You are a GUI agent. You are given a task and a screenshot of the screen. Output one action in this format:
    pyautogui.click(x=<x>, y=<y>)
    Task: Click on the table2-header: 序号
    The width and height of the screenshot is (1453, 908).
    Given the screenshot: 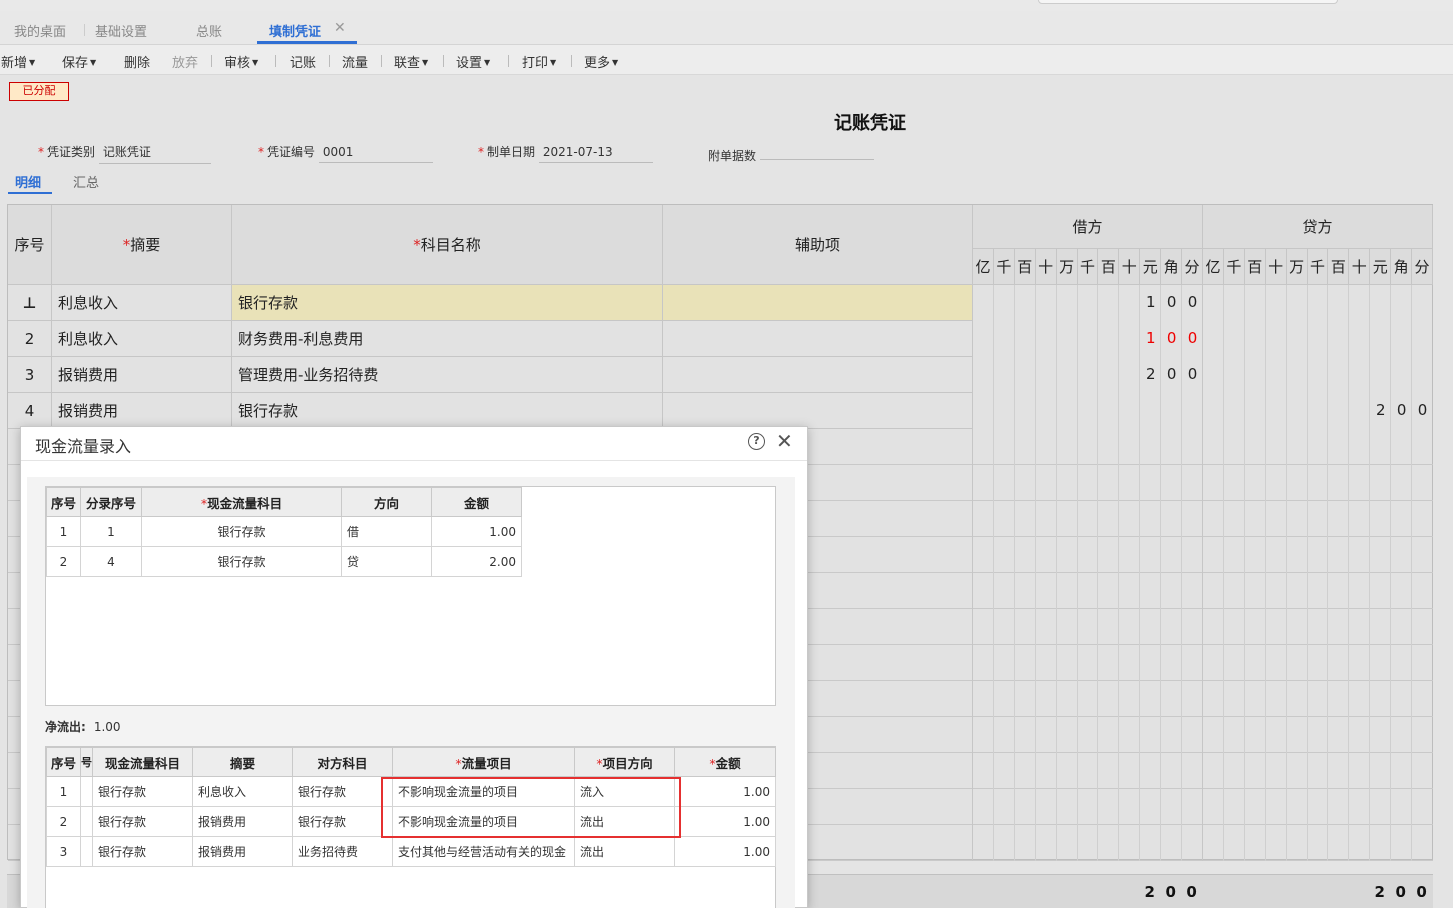 What is the action you would take?
    pyautogui.click(x=63, y=762)
    